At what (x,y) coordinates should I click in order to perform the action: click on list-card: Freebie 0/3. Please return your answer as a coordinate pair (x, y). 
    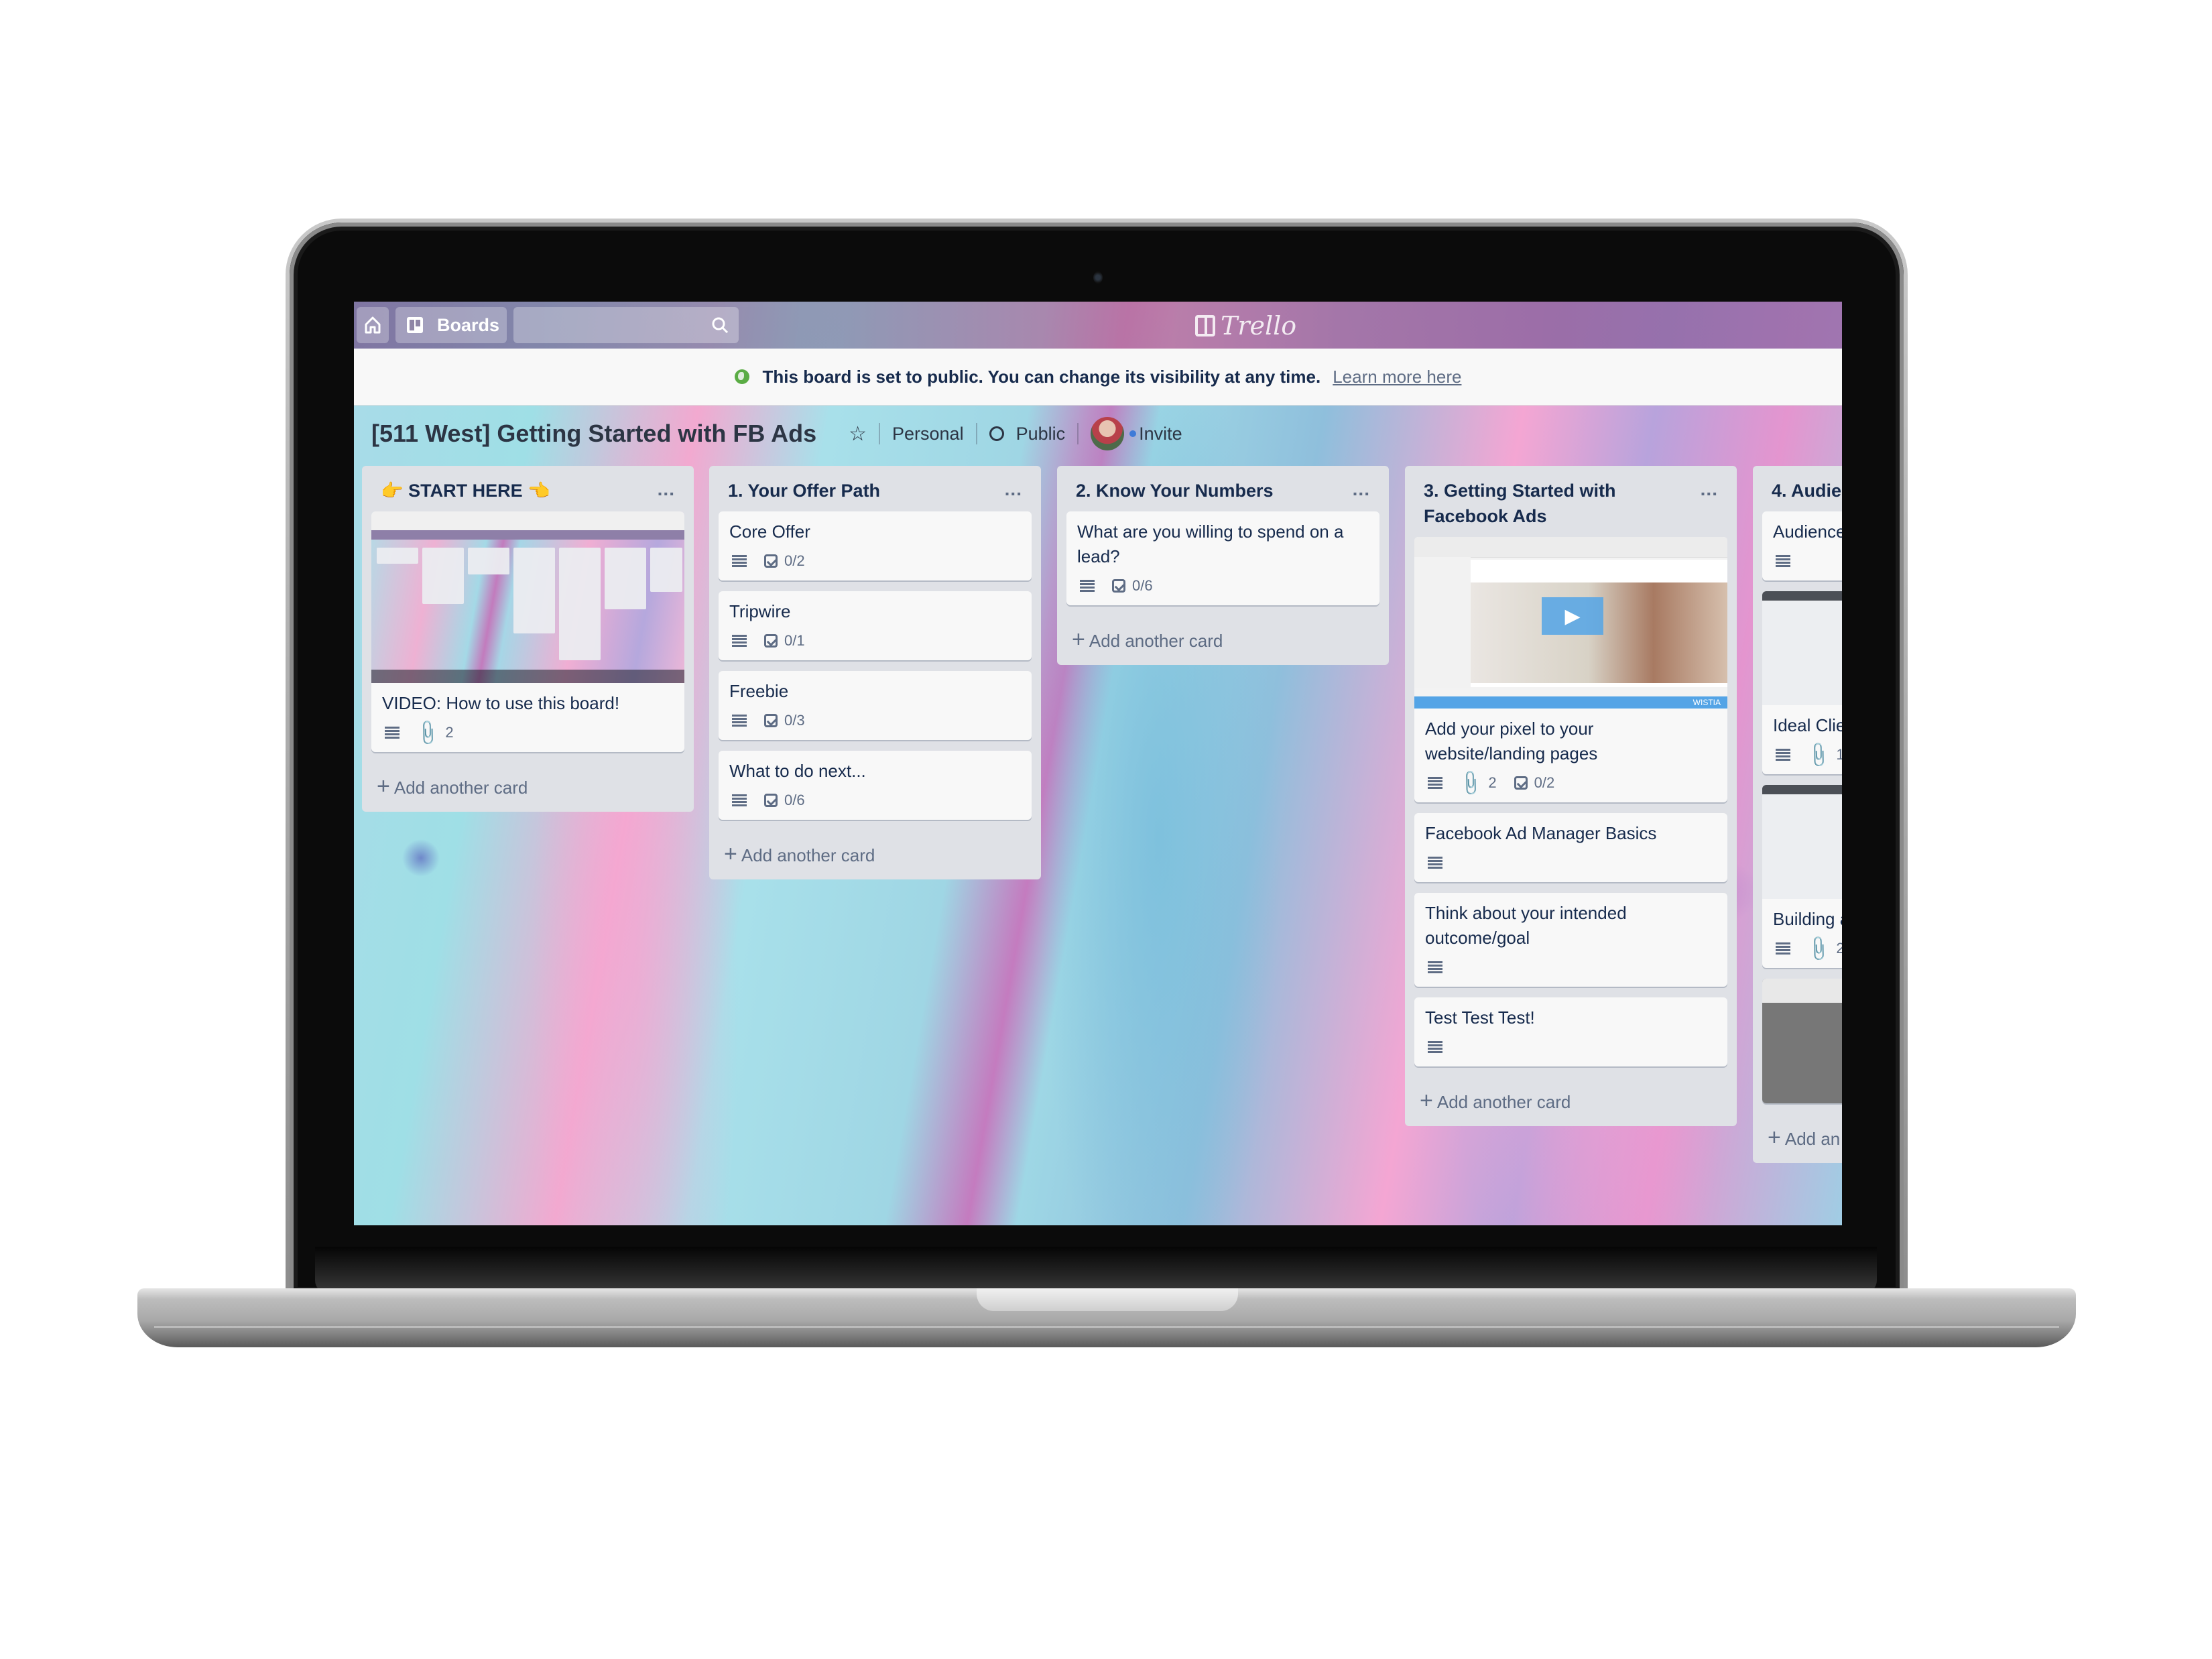
    Looking at the image, I should click on (875, 705).